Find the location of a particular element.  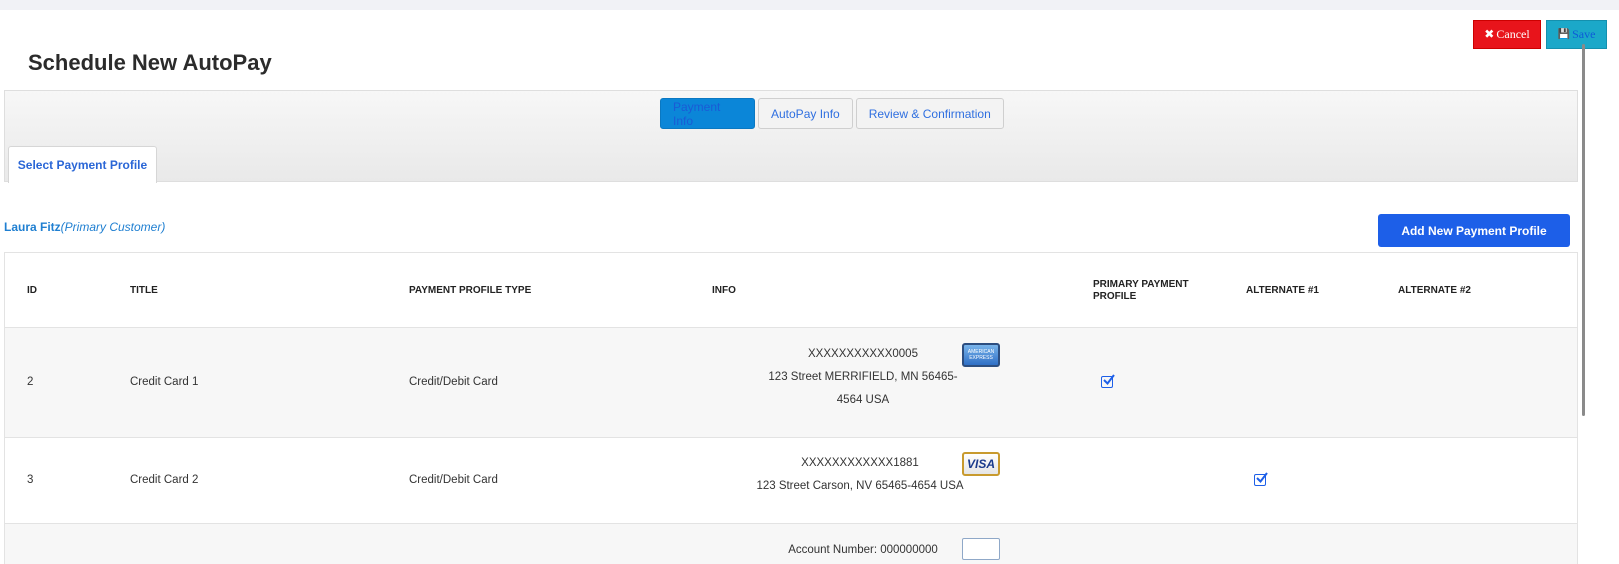

table-row: Account Number: 000000000 is located at coordinates (791, 544).